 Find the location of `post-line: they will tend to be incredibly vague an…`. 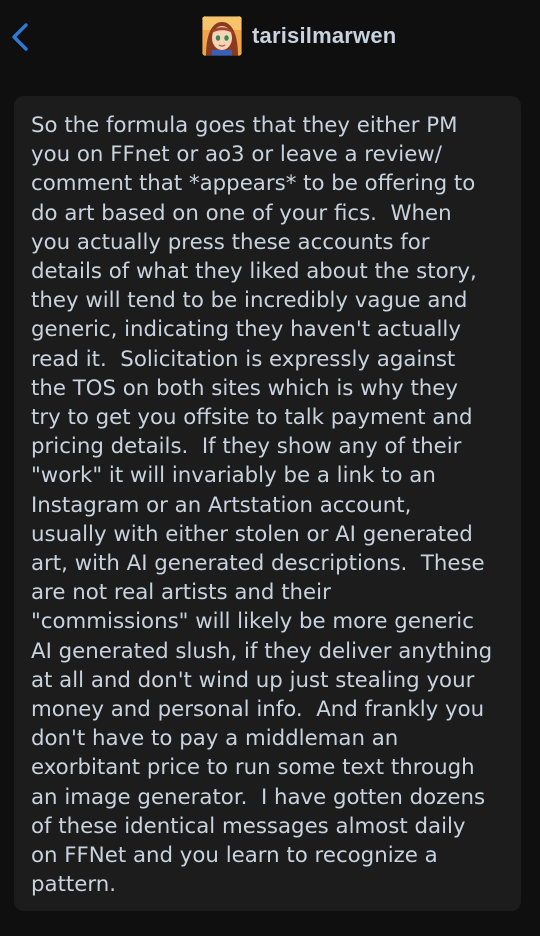

post-line: they will tend to be incredibly vague an… is located at coordinates (249, 301).